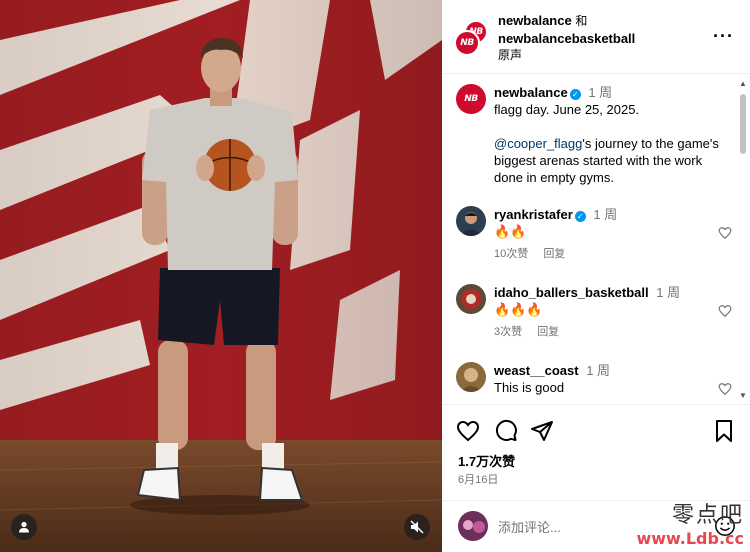 This screenshot has height=552, width=750. I want to click on likes-count: 1.7万次赞, so click(486, 460).